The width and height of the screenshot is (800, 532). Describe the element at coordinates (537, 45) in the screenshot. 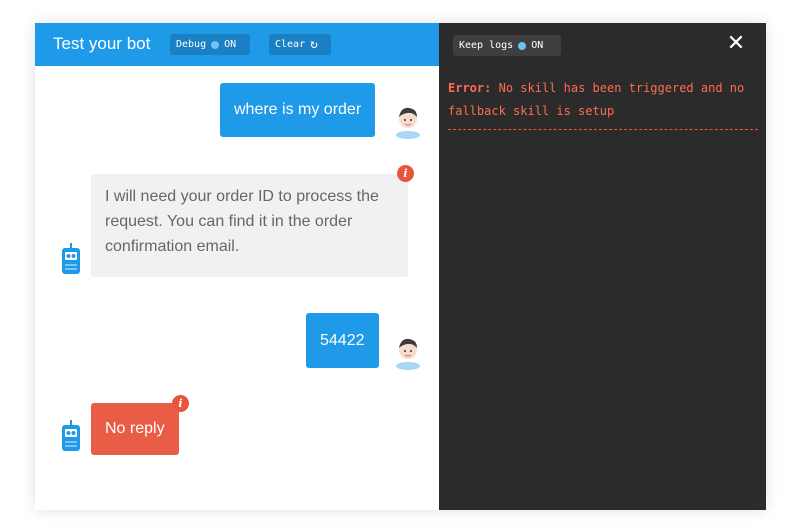

I see `keep-logs-state: ON` at that location.